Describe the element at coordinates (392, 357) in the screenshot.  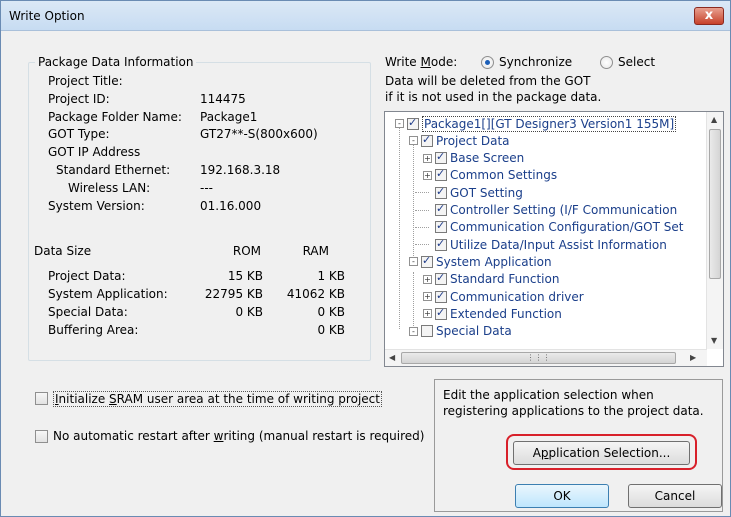
I see `scroll-left-icon: ◀` at that location.